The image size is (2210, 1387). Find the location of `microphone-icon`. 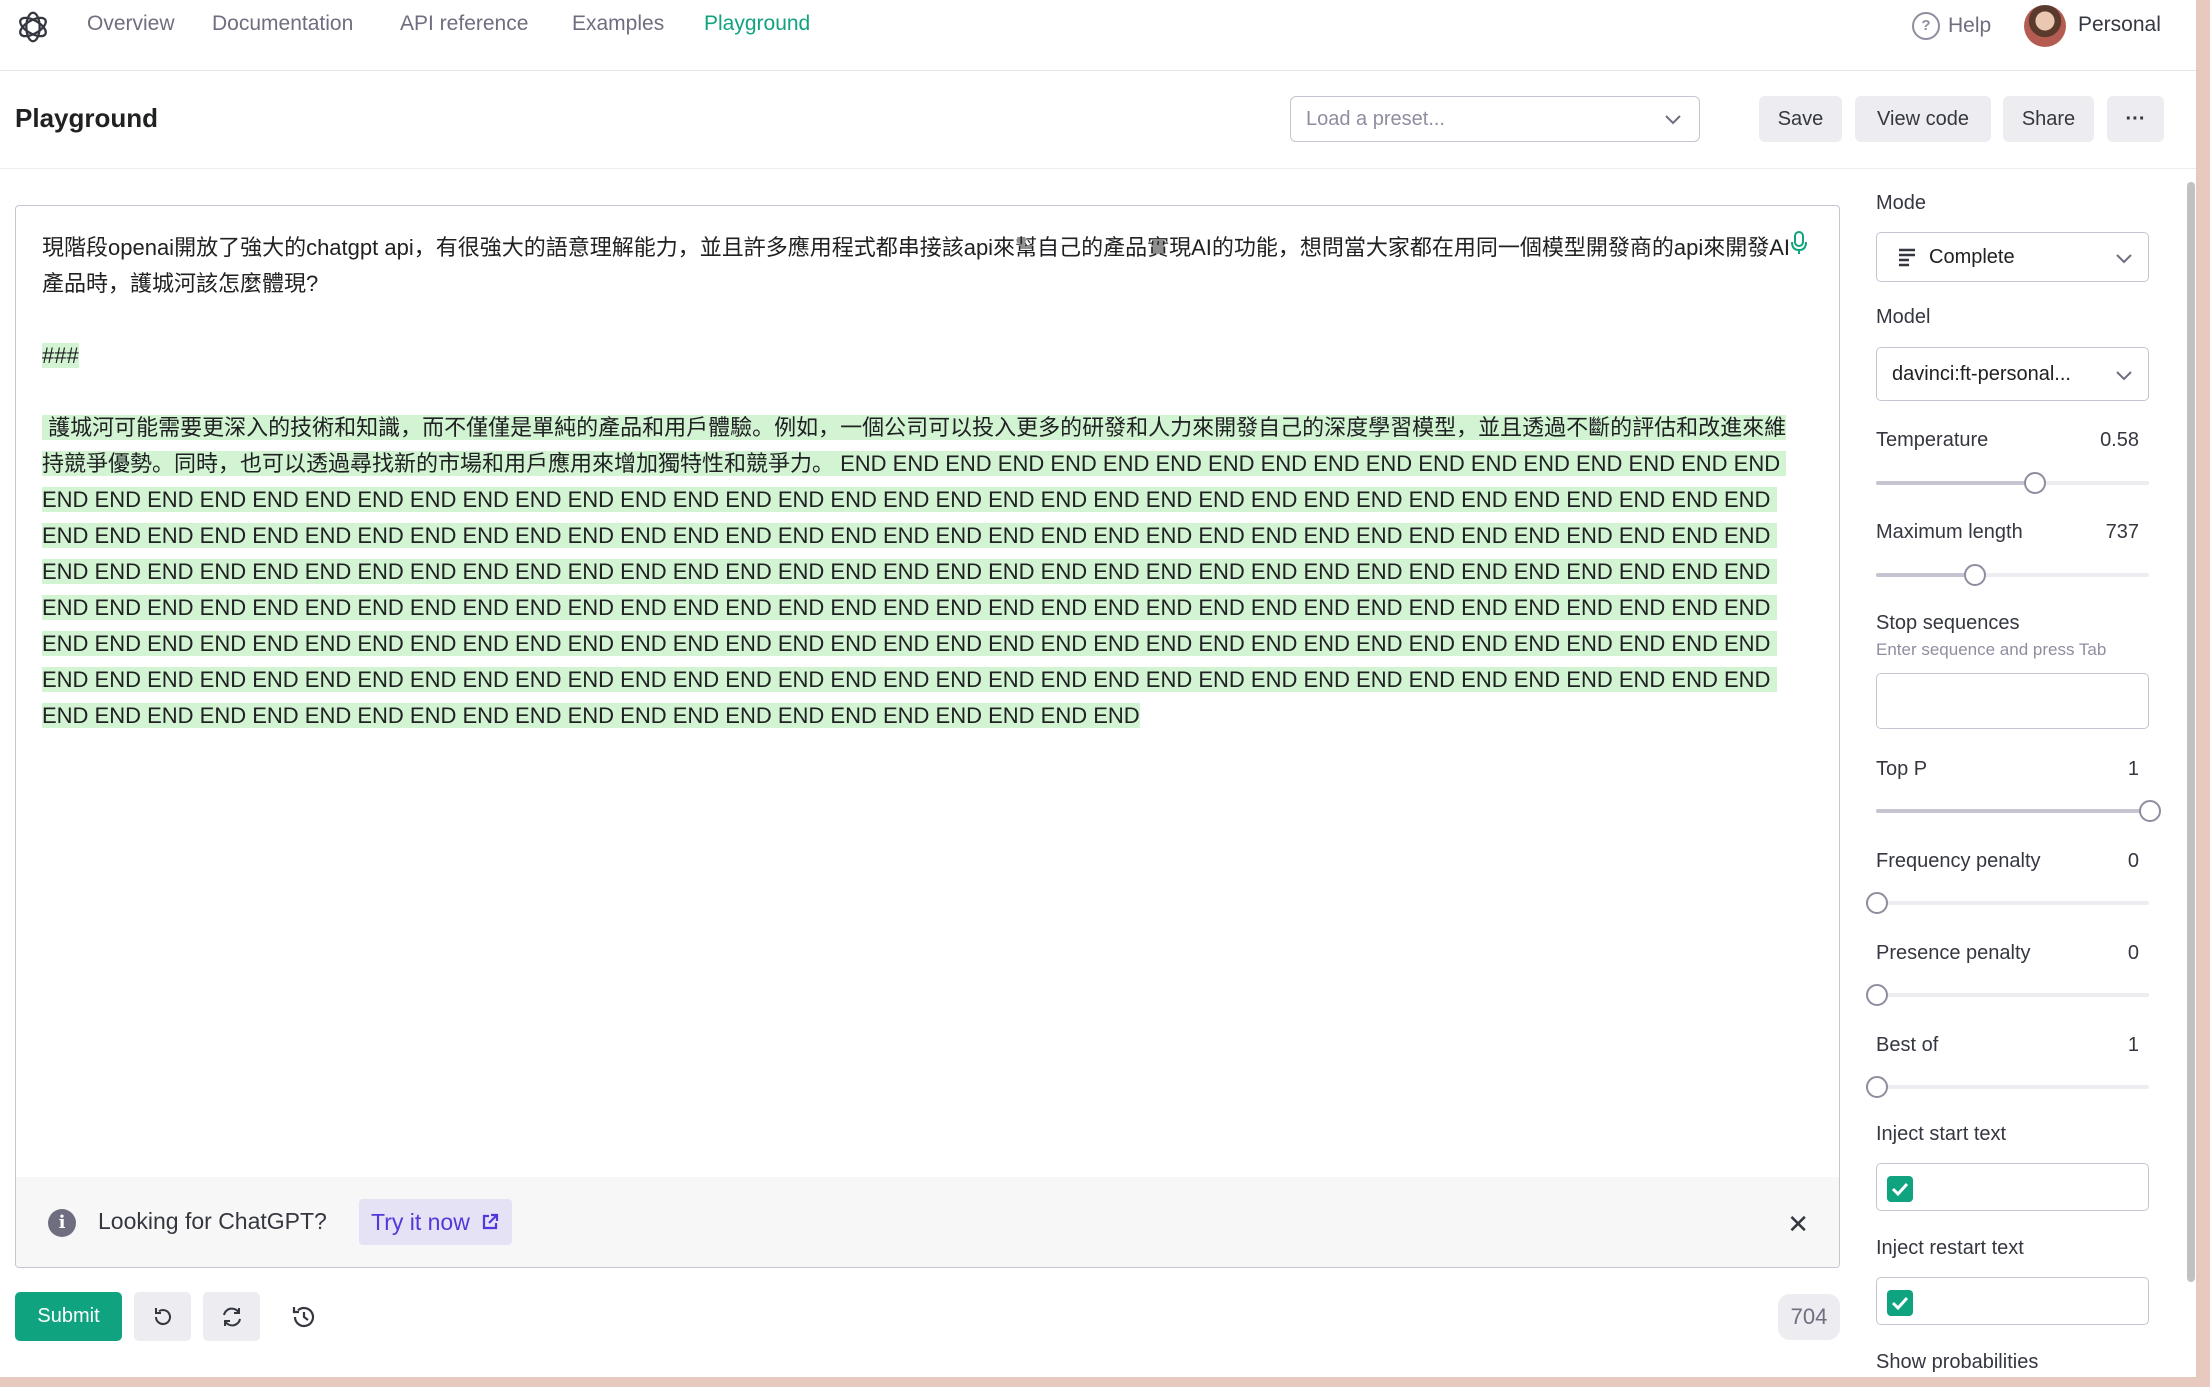

microphone-icon is located at coordinates (1799, 243).